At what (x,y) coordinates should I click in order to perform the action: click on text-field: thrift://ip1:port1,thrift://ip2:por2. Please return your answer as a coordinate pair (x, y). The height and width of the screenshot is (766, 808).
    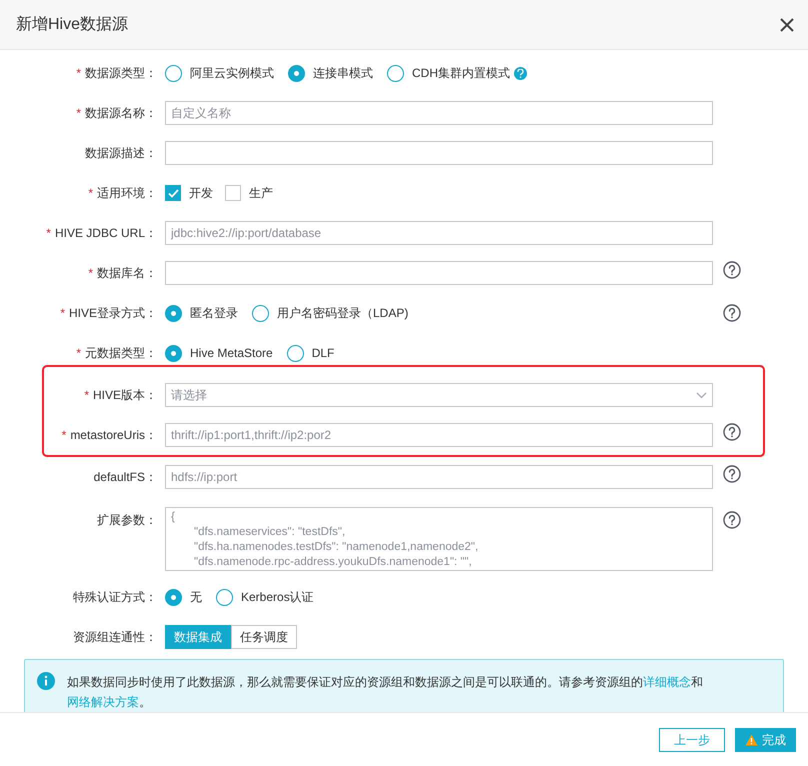
    Looking at the image, I should click on (439, 435).